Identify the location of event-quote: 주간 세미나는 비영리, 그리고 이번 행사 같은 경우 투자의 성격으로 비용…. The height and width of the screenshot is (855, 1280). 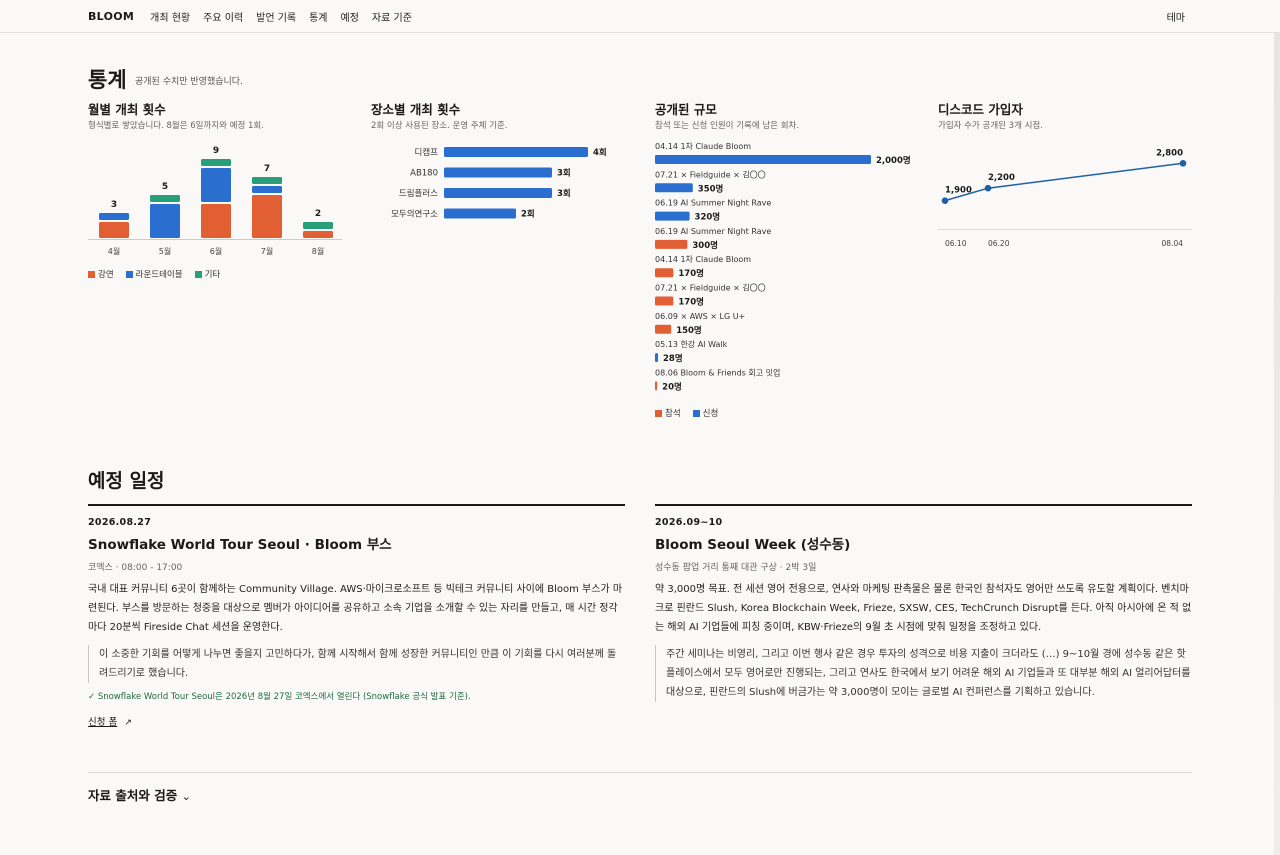
(923, 673).